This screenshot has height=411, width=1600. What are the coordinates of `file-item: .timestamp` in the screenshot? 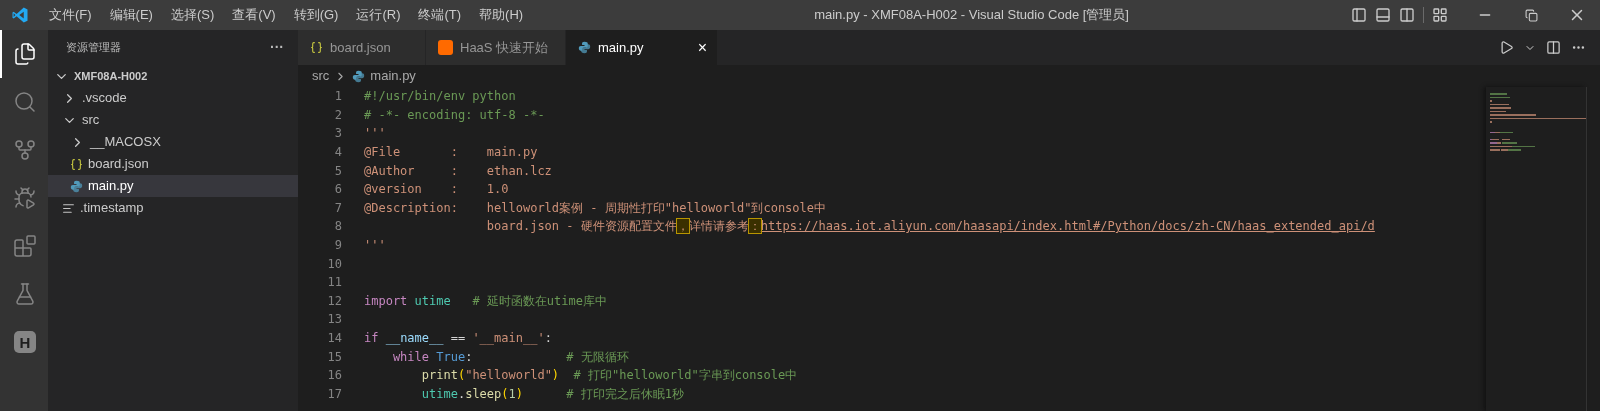 It's located at (173, 208).